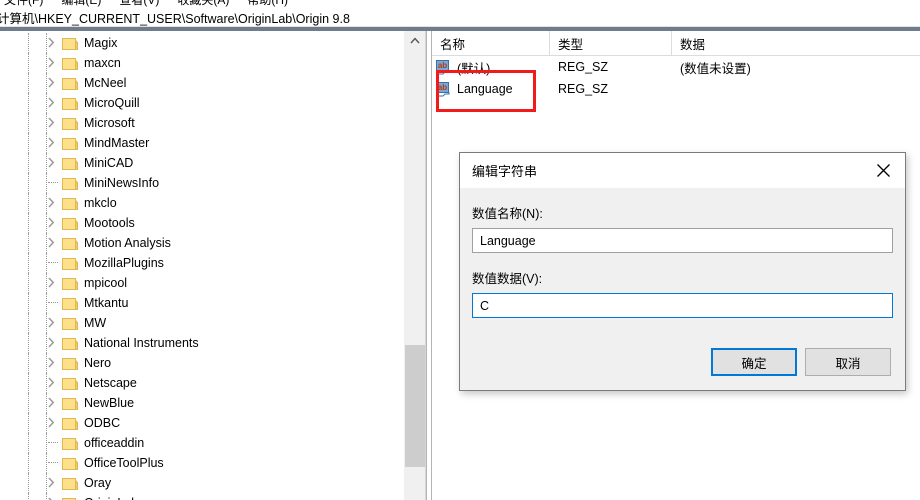 Image resolution: width=920 pixels, height=500 pixels. What do you see at coordinates (203, 4) in the screenshot?
I see `menu-item-3: 收藏夹(A)` at bounding box center [203, 4].